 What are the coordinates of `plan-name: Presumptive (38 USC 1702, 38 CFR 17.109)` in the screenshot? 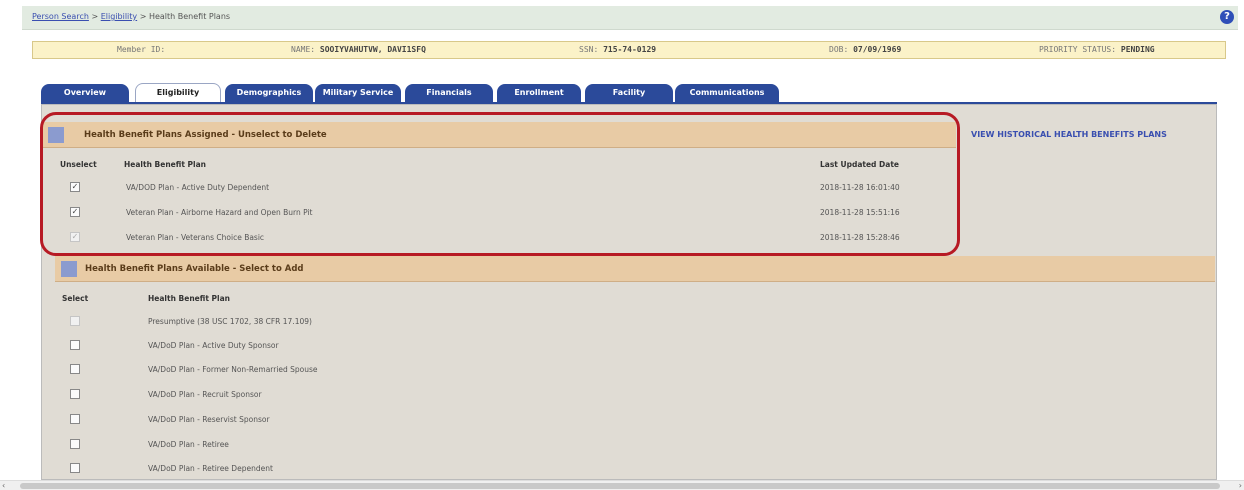 It's located at (230, 321).